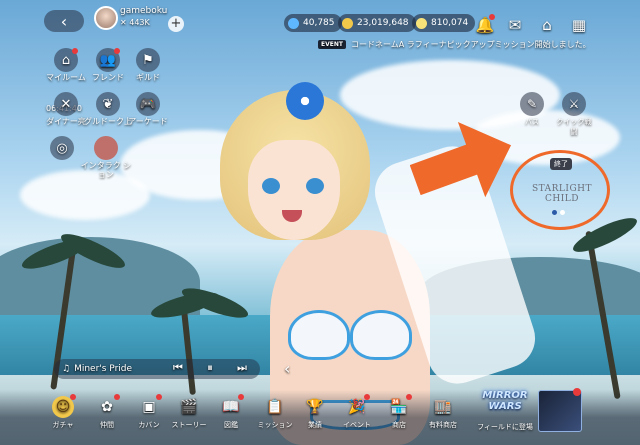 The image size is (640, 445). Describe the element at coordinates (443, 407) in the screenshot. I see `paid-store-icon: 🏬` at that location.